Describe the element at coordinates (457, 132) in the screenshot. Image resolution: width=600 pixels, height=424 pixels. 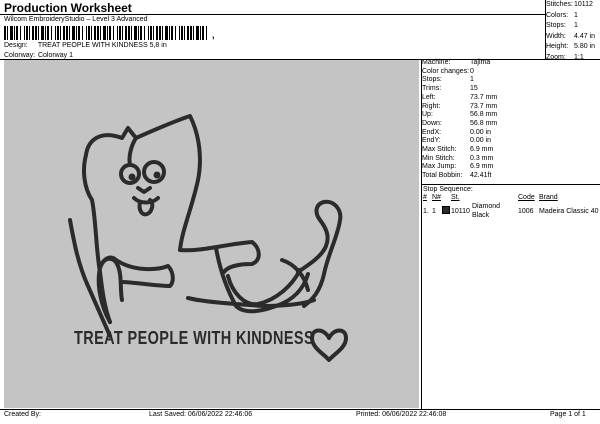
I see `info-endx: EndX: 0.00 in` at that location.